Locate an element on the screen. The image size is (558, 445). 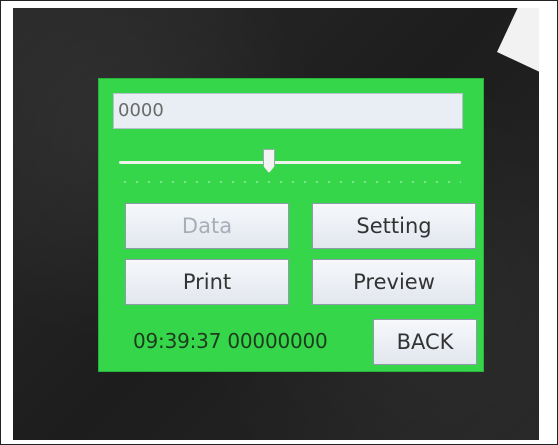
status-text: 09:39:37 00000000 is located at coordinates (230, 341).